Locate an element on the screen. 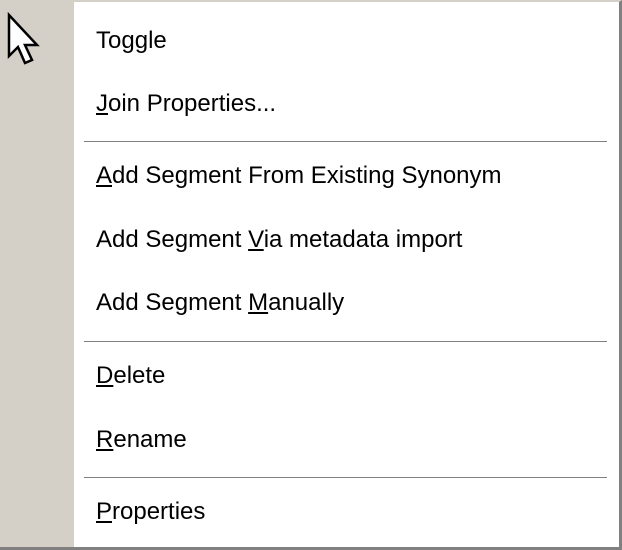  menu-item-label: Add Segment Manually is located at coordinates (220, 302).